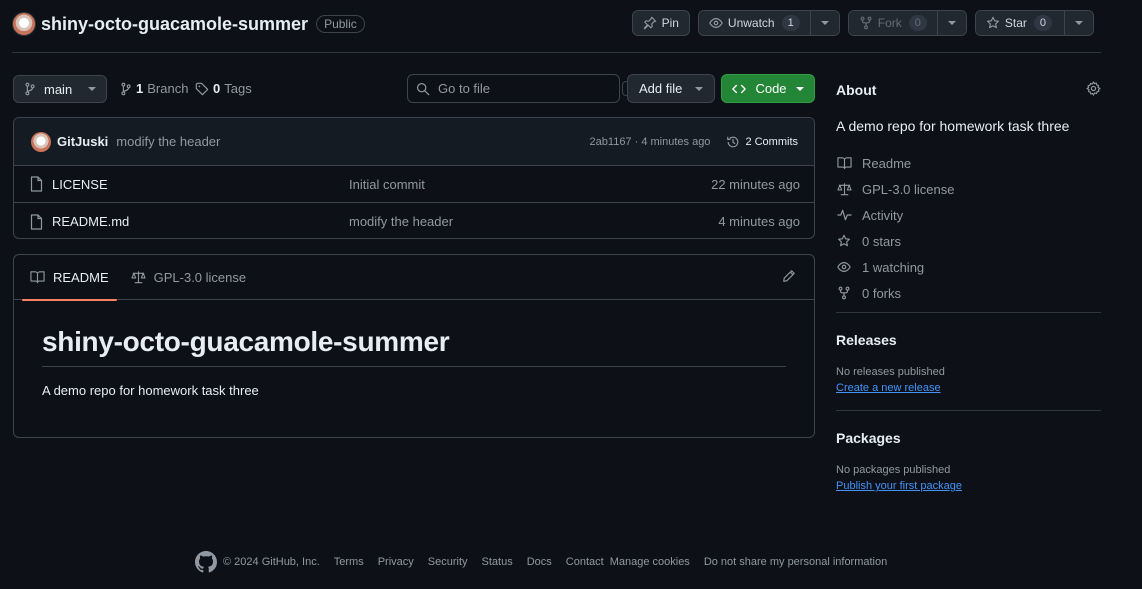 The image size is (1142, 589). What do you see at coordinates (895, 163) in the screenshot?
I see `about-readme-link: Readme` at bounding box center [895, 163].